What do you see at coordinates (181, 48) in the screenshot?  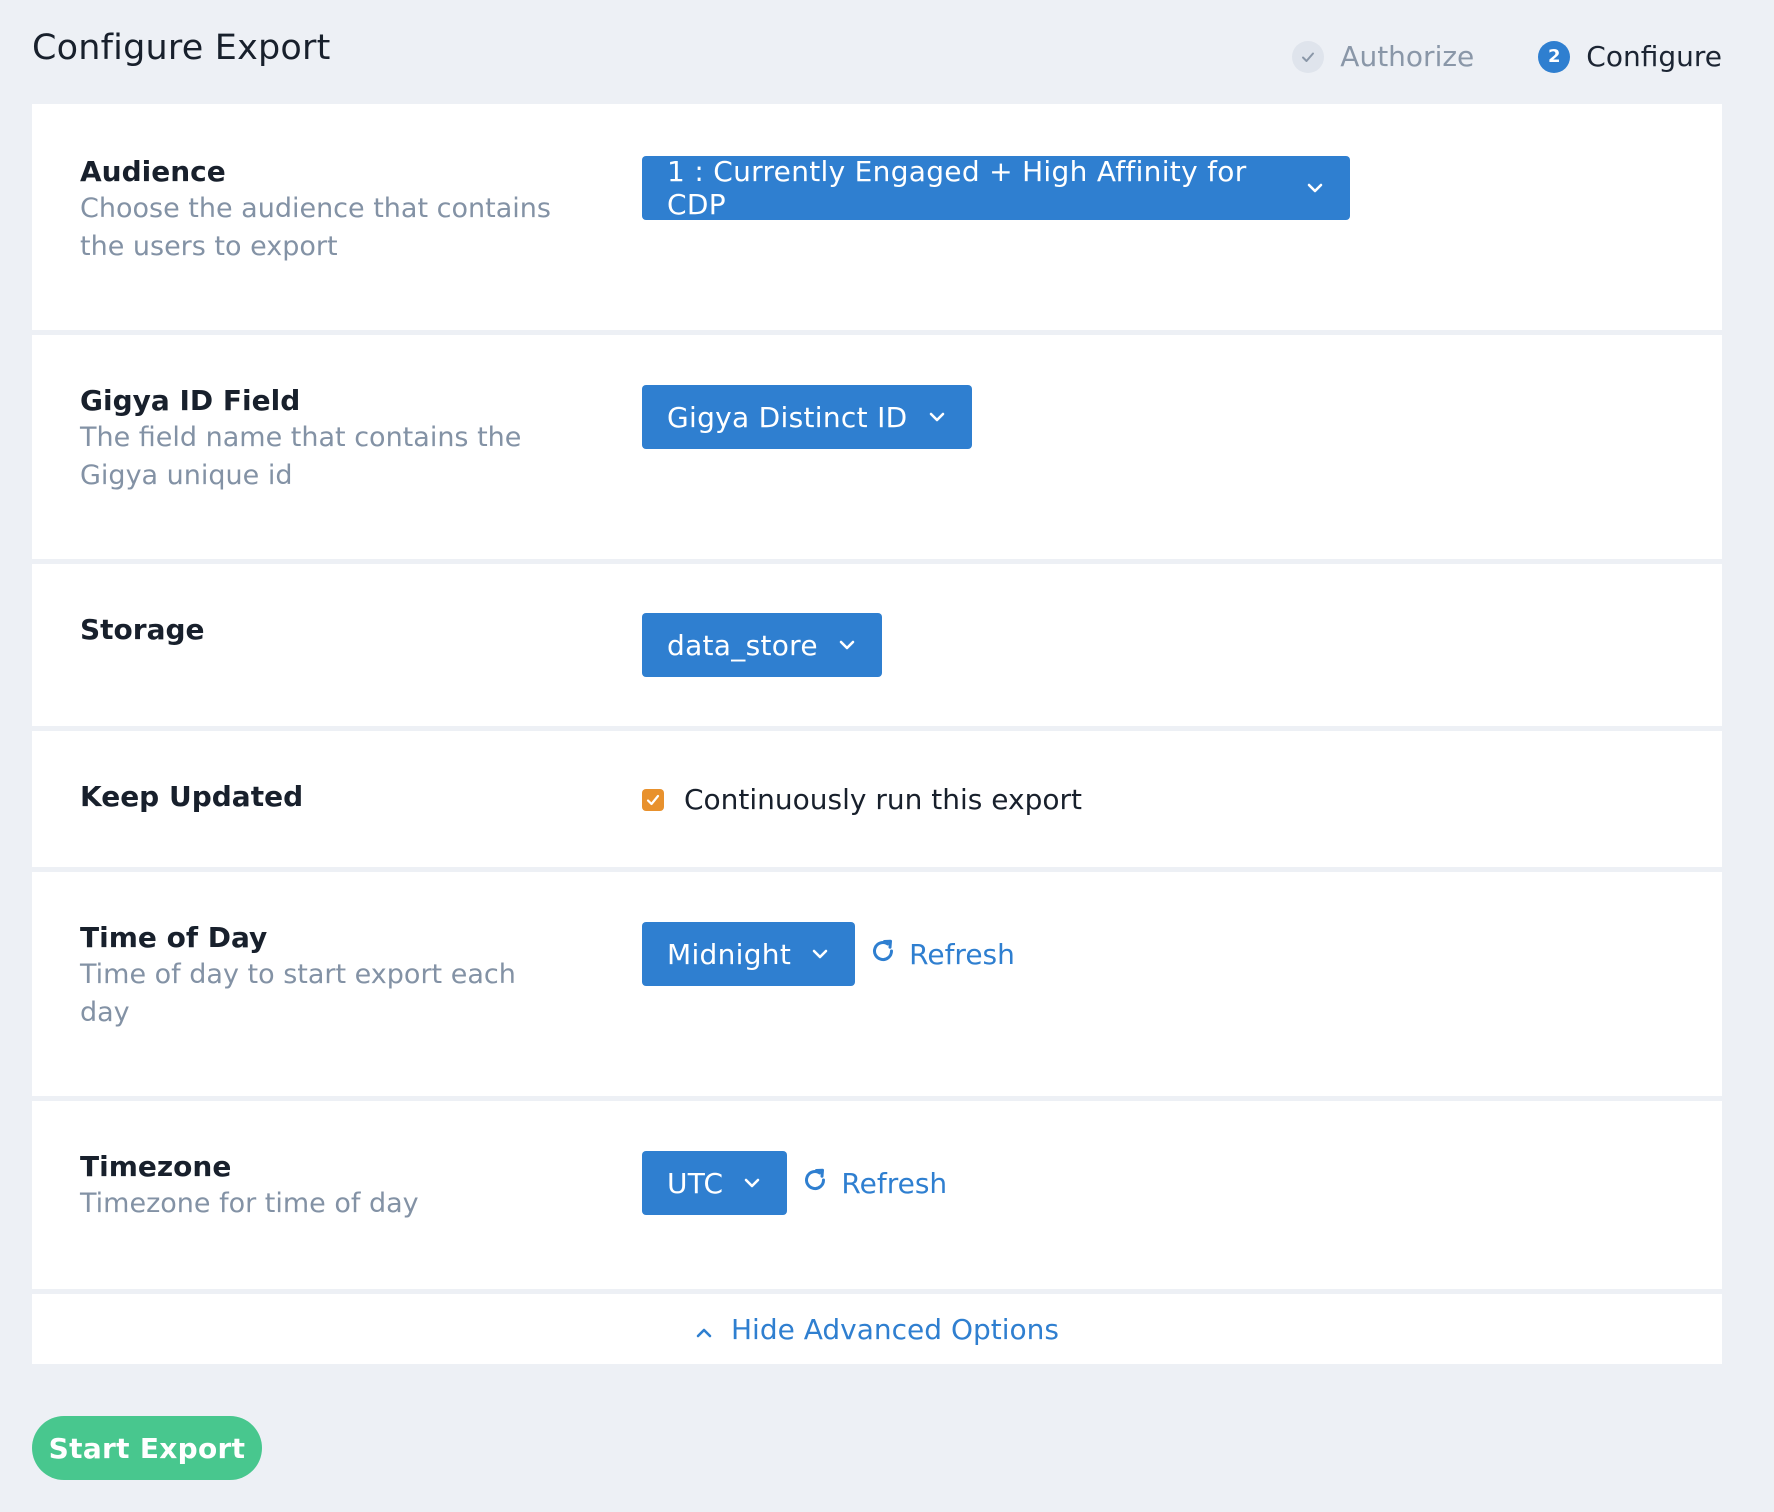 I see `page-title: Configure Export` at bounding box center [181, 48].